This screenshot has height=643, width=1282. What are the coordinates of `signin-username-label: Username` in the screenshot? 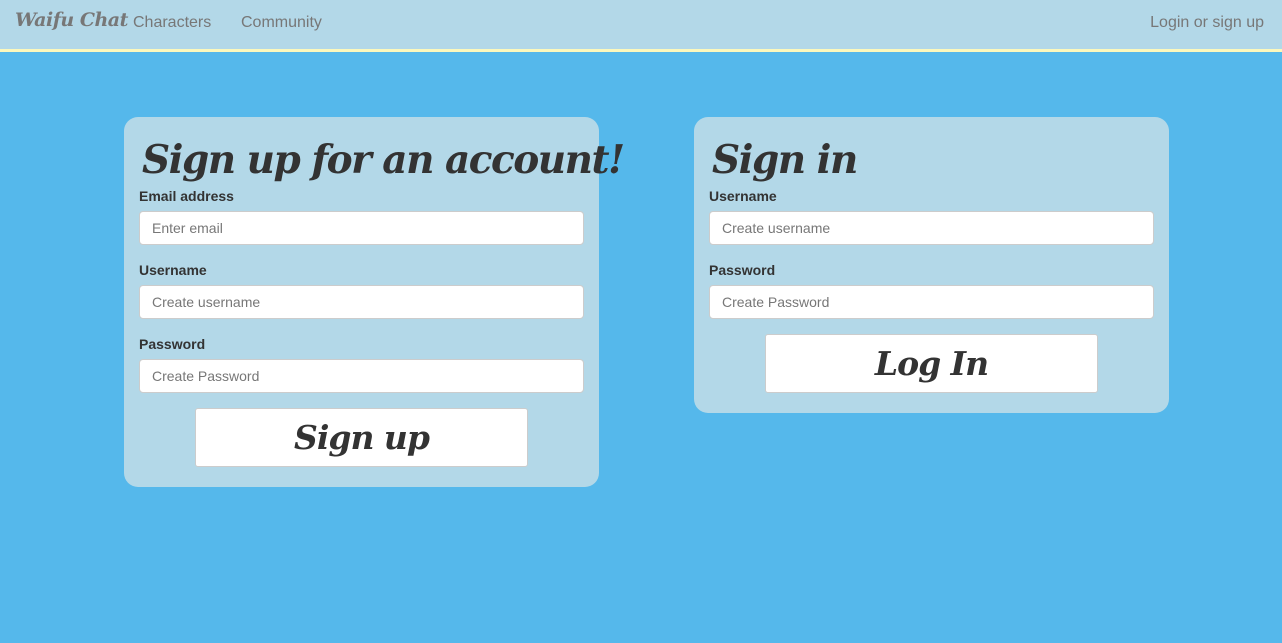 It's located at (743, 196).